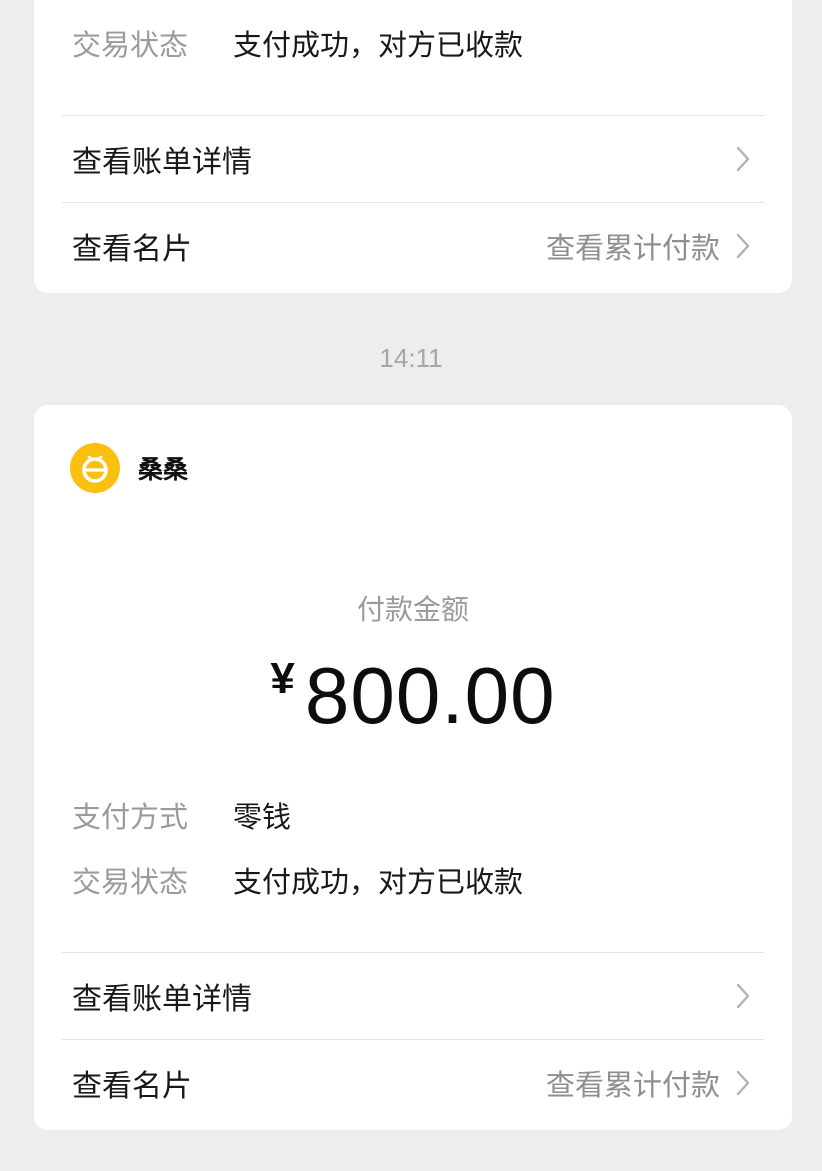 Image resolution: width=822 pixels, height=1171 pixels. I want to click on merchant-name: 桑桑, so click(163, 469).